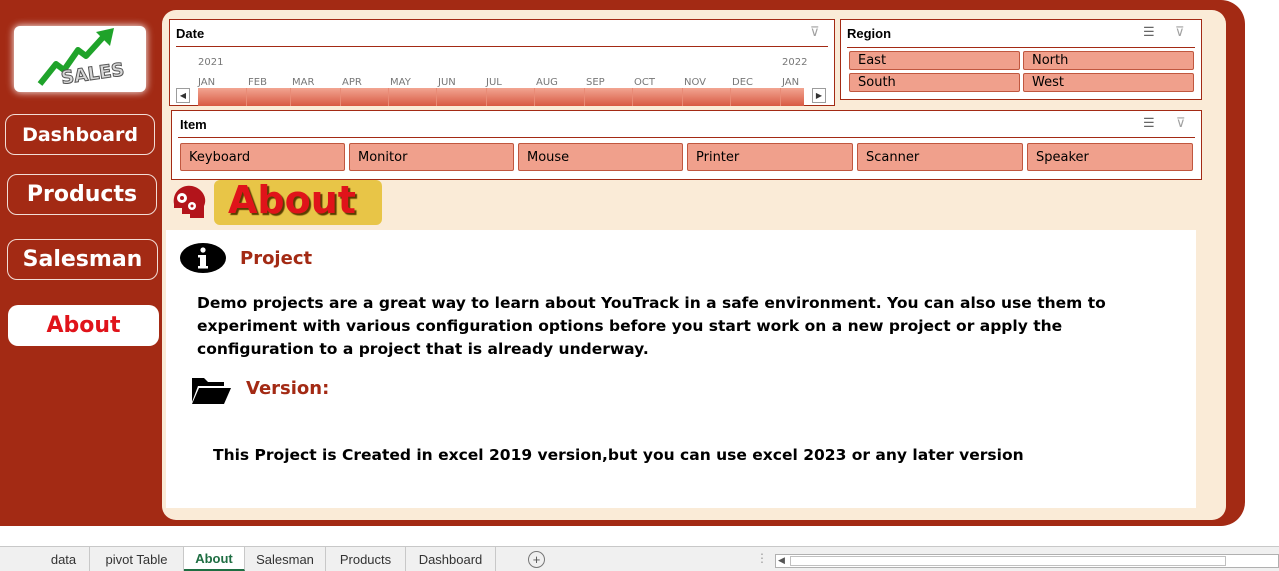 The width and height of the screenshot is (1279, 571). I want to click on month-label: DEC, so click(743, 82).